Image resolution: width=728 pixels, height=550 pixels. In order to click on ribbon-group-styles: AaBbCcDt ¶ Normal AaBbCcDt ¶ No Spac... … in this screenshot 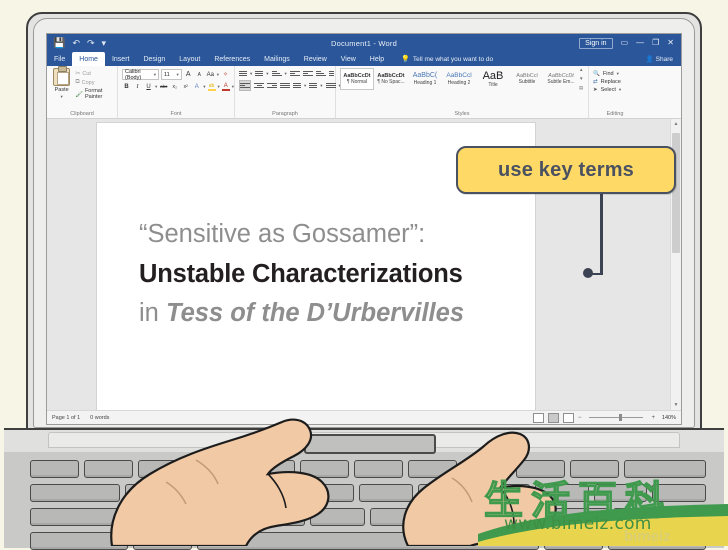, I will do `click(462, 92)`.